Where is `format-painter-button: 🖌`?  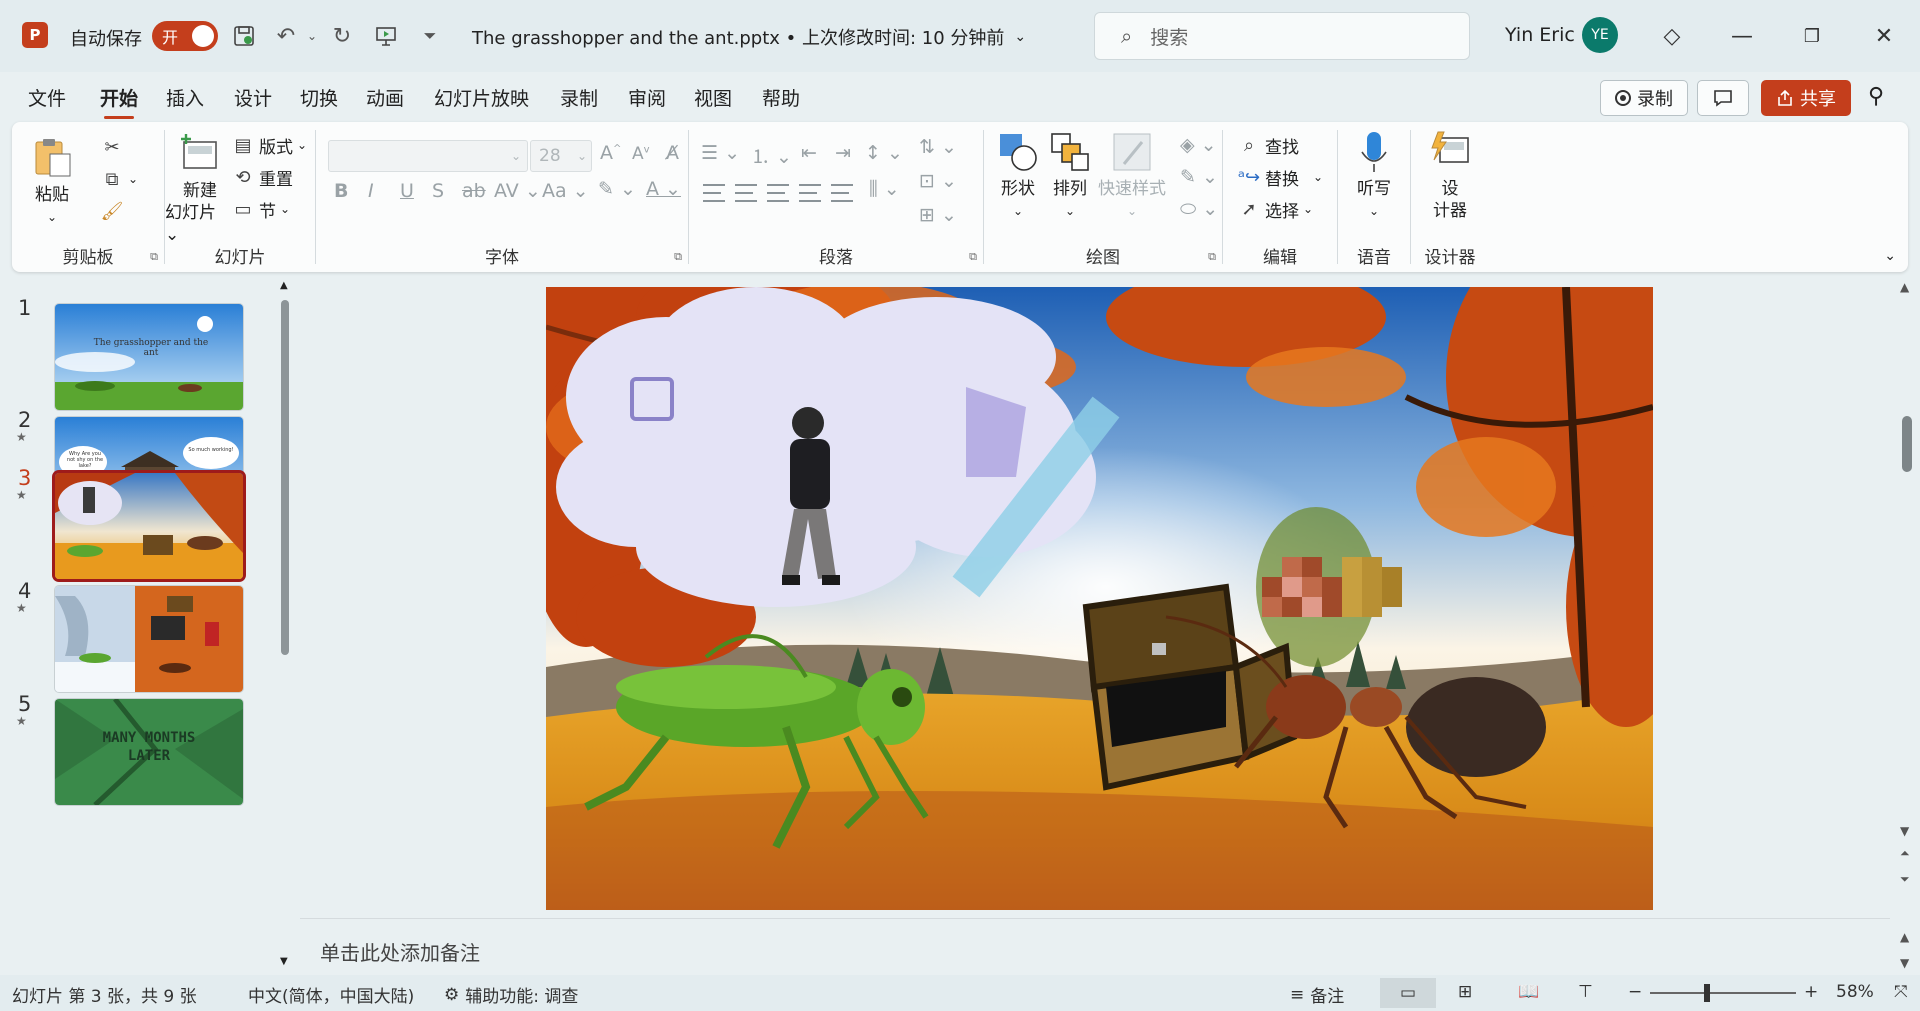
format-painter-button: 🖌 is located at coordinates (112, 211).